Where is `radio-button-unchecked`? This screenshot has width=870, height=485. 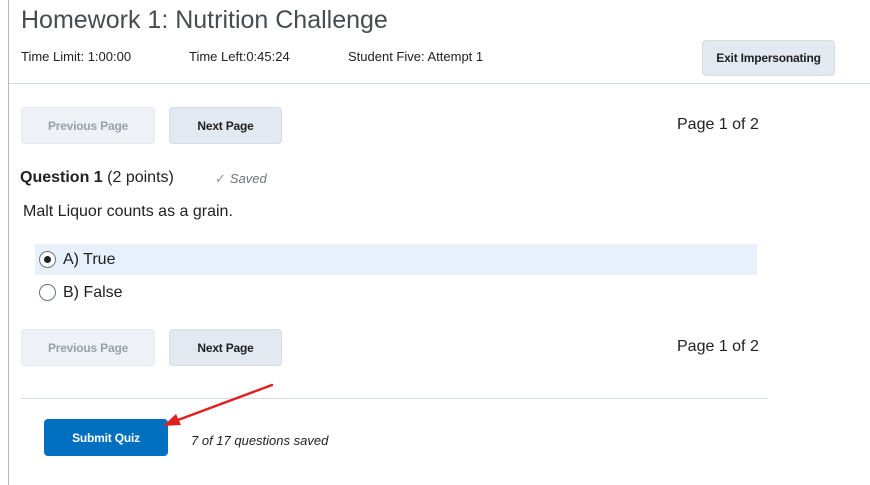
radio-button-unchecked is located at coordinates (47, 292).